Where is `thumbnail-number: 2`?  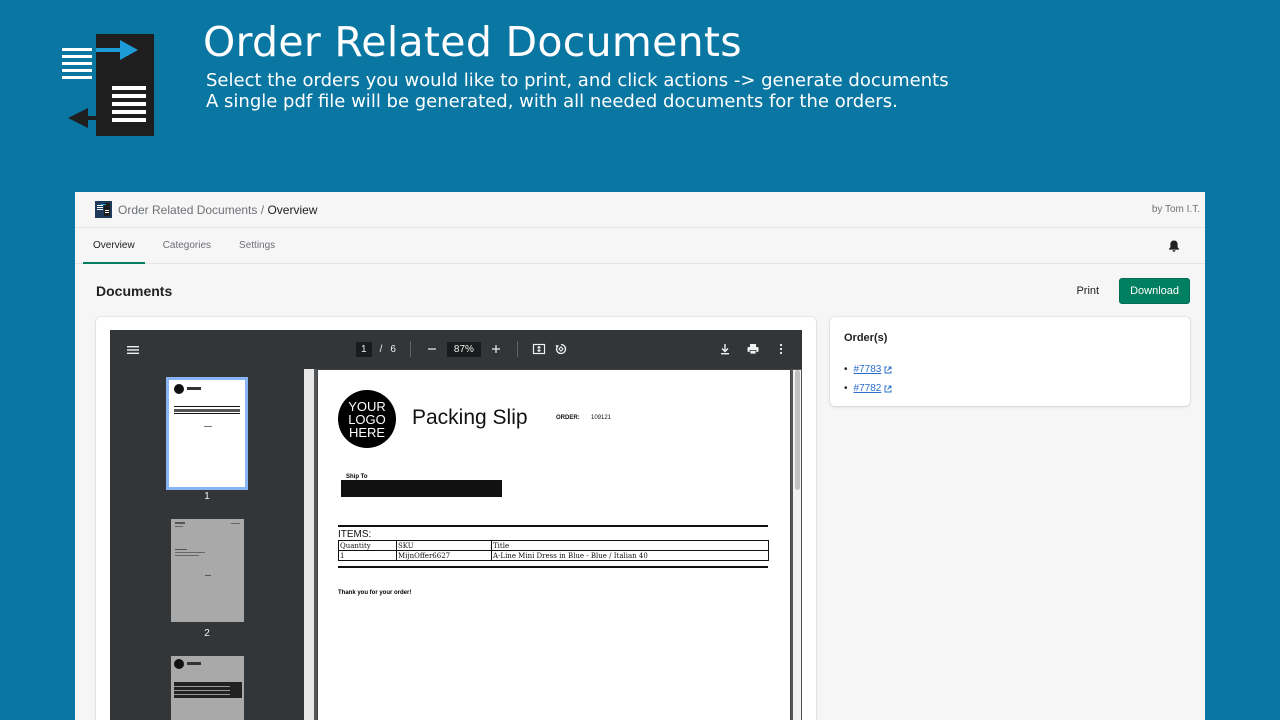
thumbnail-number: 2 is located at coordinates (207, 633).